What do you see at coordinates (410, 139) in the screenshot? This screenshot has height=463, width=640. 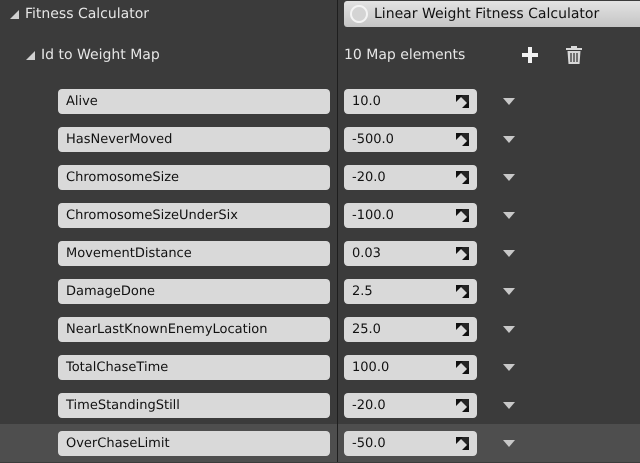 I see `value-field: -500.0` at bounding box center [410, 139].